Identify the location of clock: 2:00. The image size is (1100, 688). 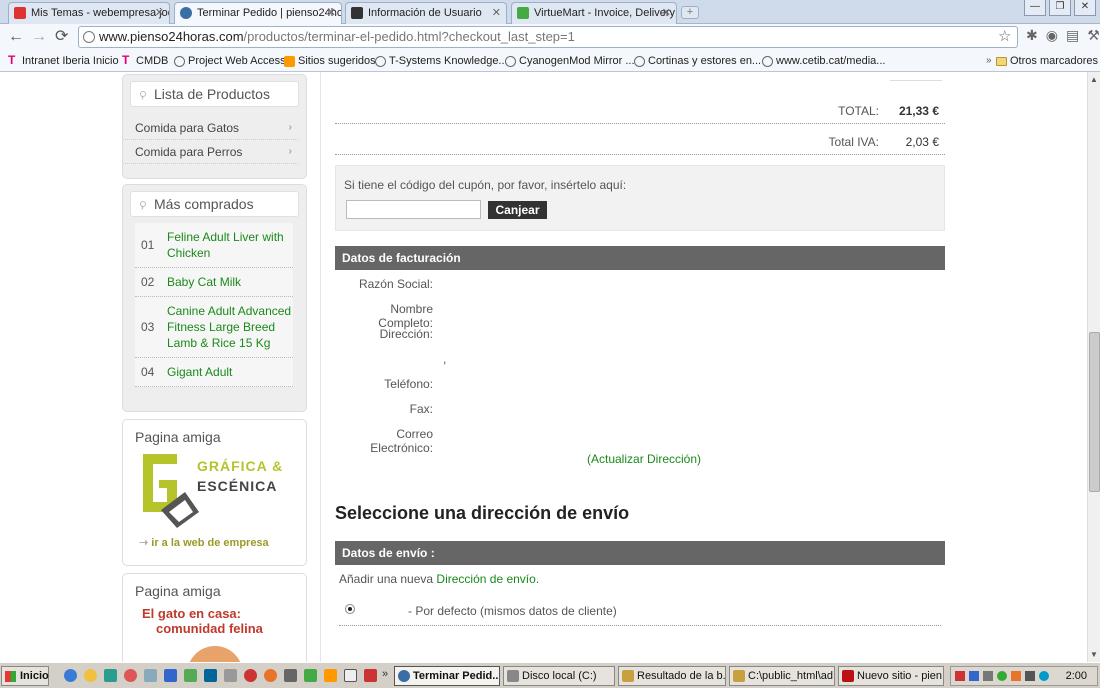
(1076, 676).